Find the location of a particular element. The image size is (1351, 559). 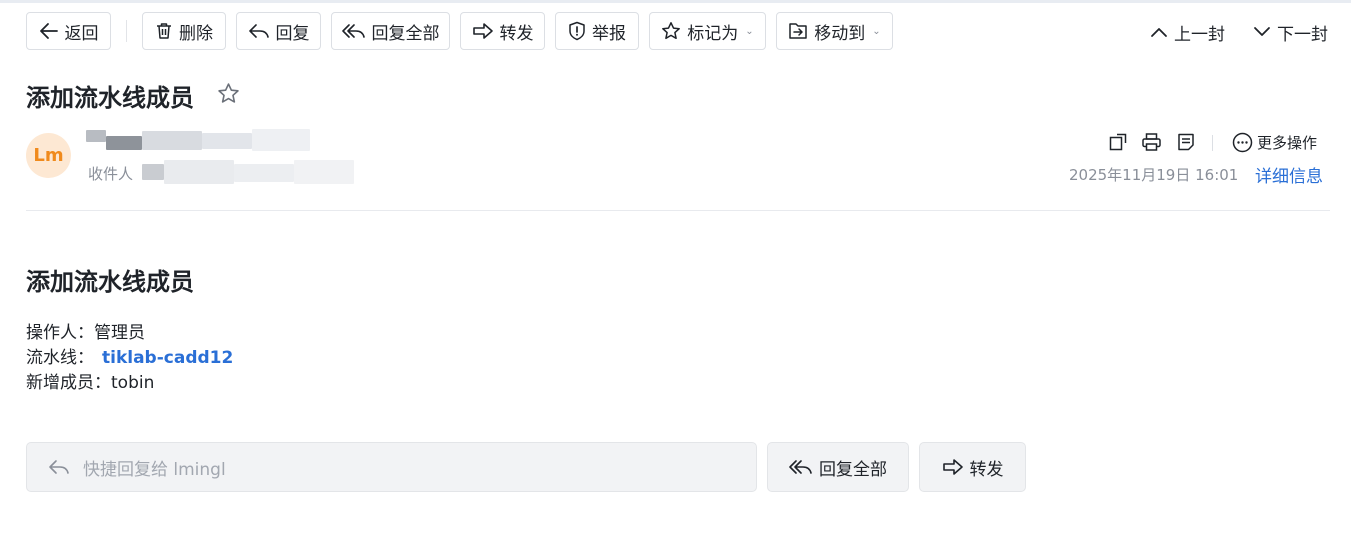

more-ops-button: 更多操作 is located at coordinates (1274, 142).